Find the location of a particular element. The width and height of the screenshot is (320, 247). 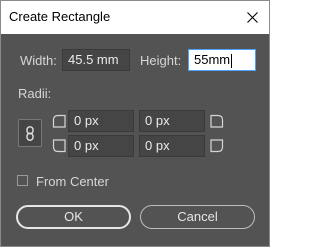

bottom-right-radius-value: 0 px is located at coordinates (157, 145).